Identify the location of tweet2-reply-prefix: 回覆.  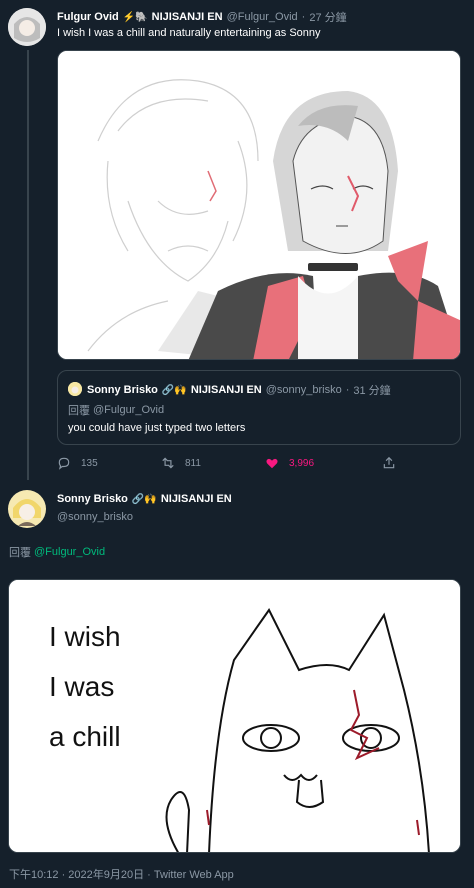
(20, 553).